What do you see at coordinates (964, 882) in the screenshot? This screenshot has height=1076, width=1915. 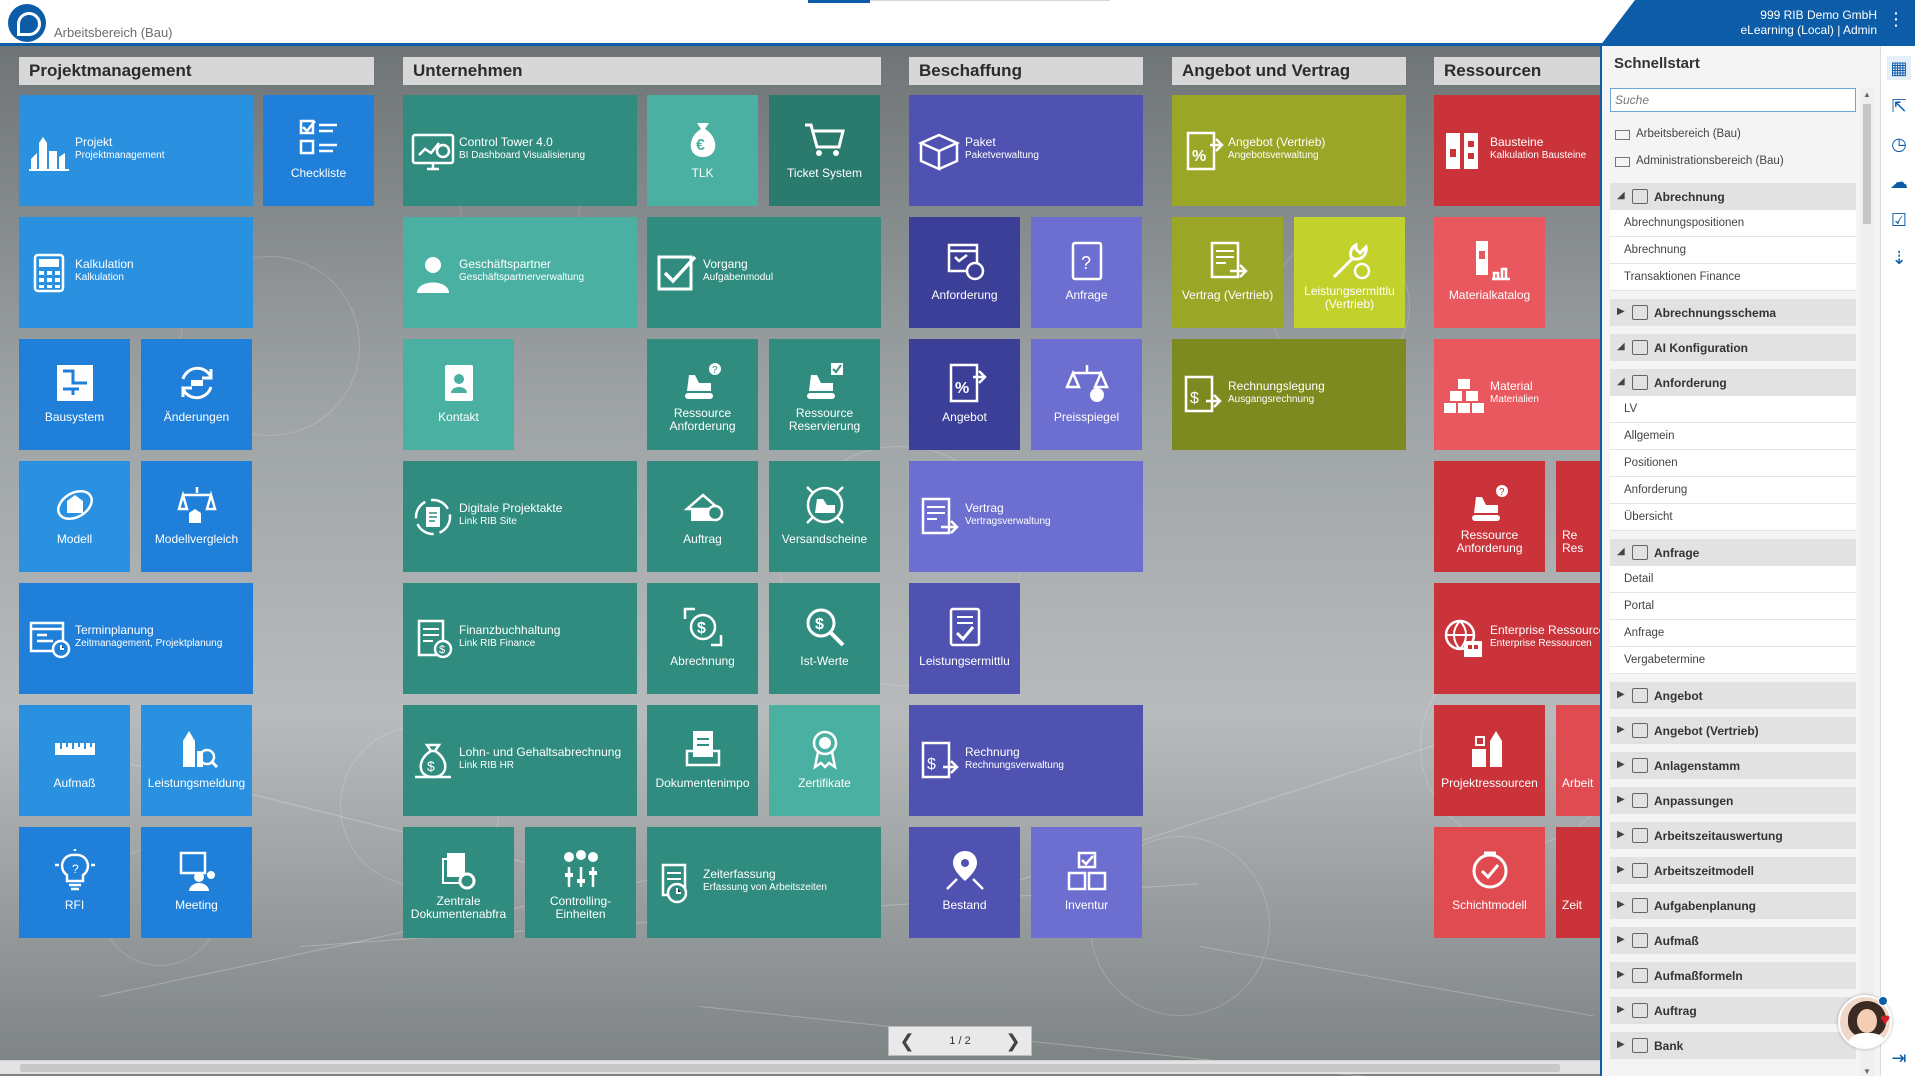 I see `tile-bestand: Bestand` at bounding box center [964, 882].